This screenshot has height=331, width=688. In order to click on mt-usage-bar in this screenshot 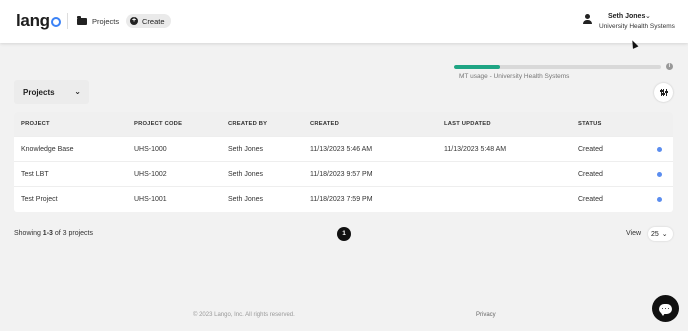, I will do `click(557, 67)`.